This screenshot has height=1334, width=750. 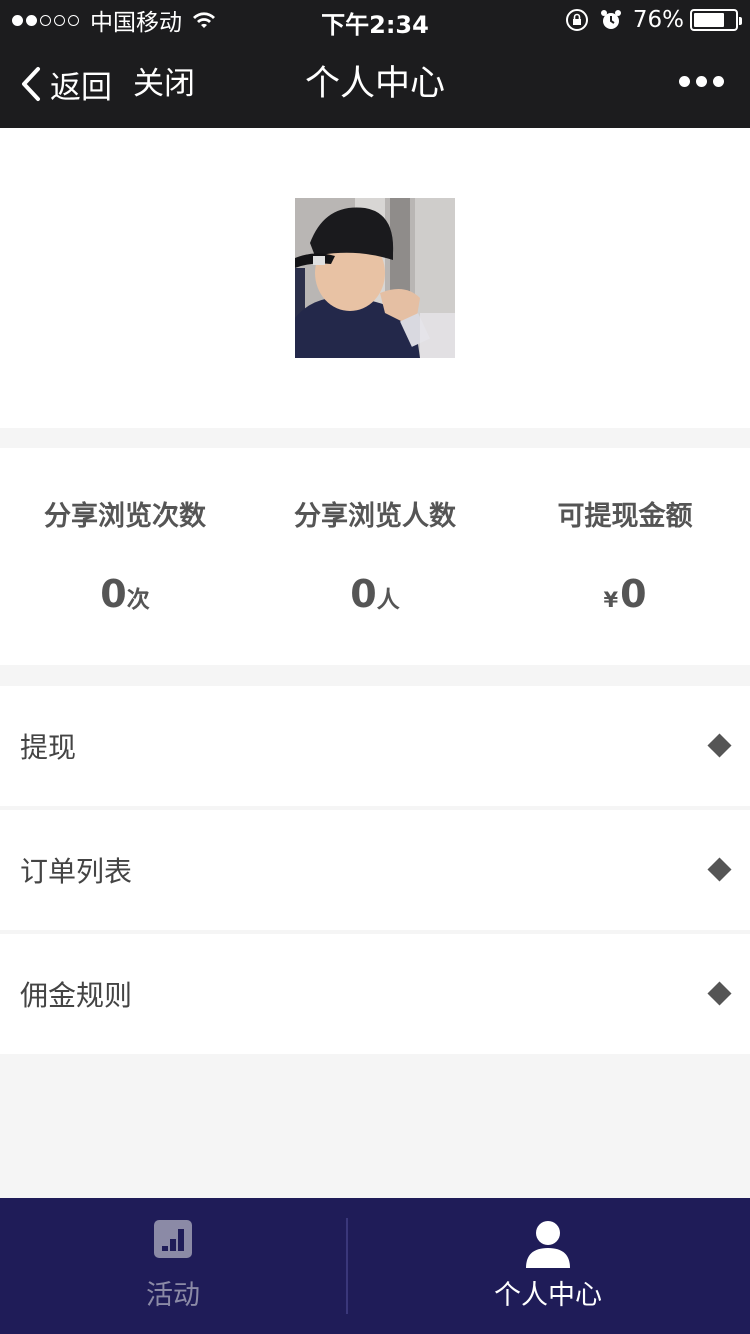 What do you see at coordinates (173, 1239) in the screenshot?
I see `activity-chart-icon` at bounding box center [173, 1239].